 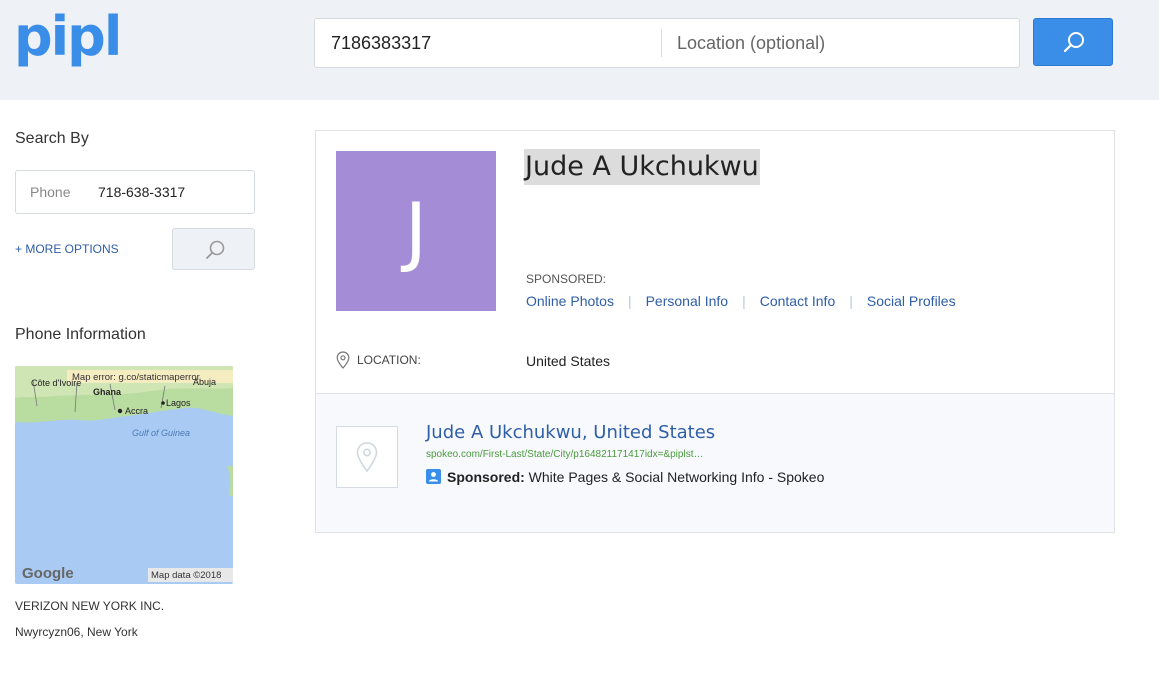 I want to click on location-input: Location (optional), so click(x=842, y=43).